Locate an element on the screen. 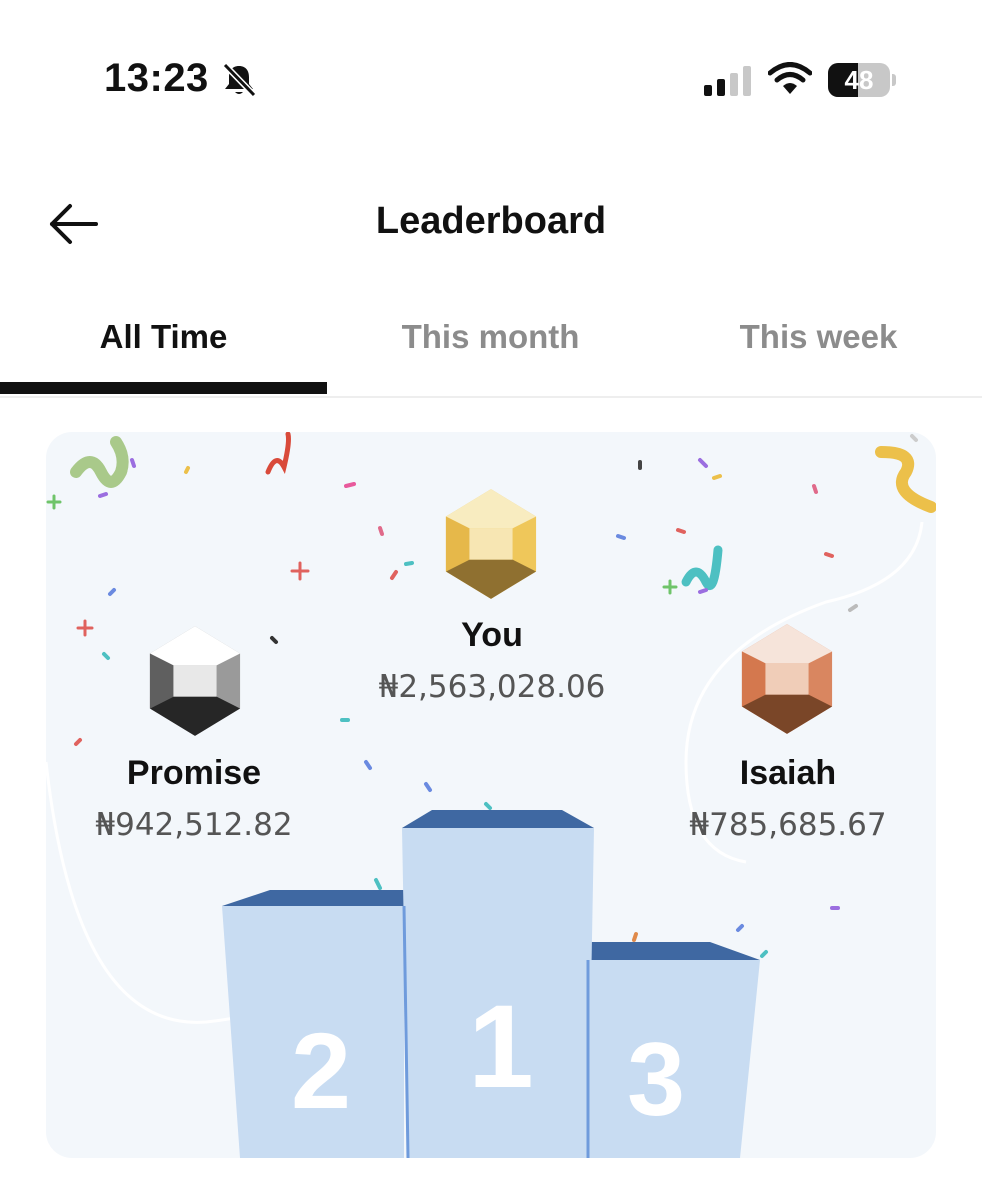  podium-second-top is located at coordinates (313, 898).